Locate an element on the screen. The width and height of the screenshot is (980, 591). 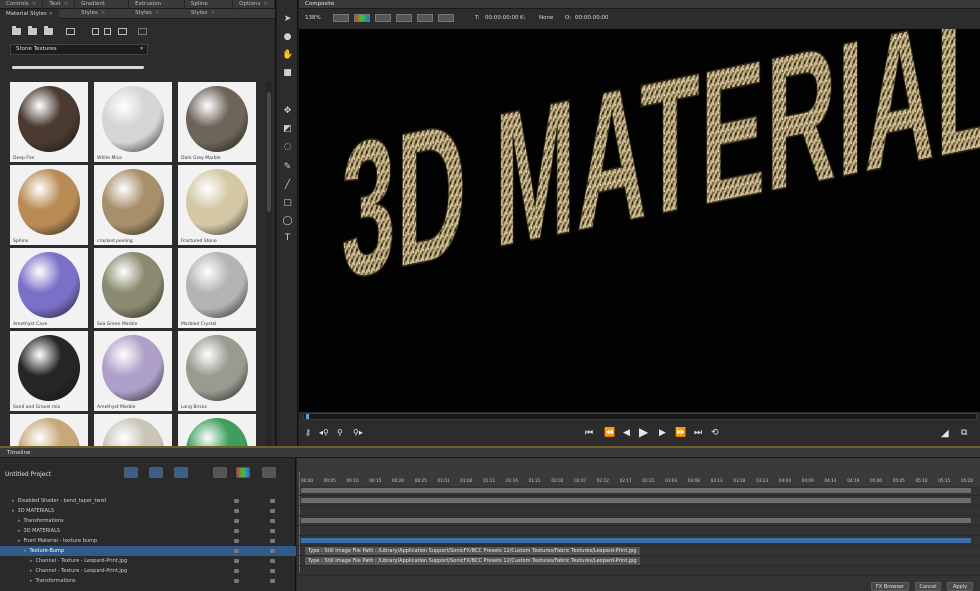
track-bar-selected is located at coordinates (636, 540).